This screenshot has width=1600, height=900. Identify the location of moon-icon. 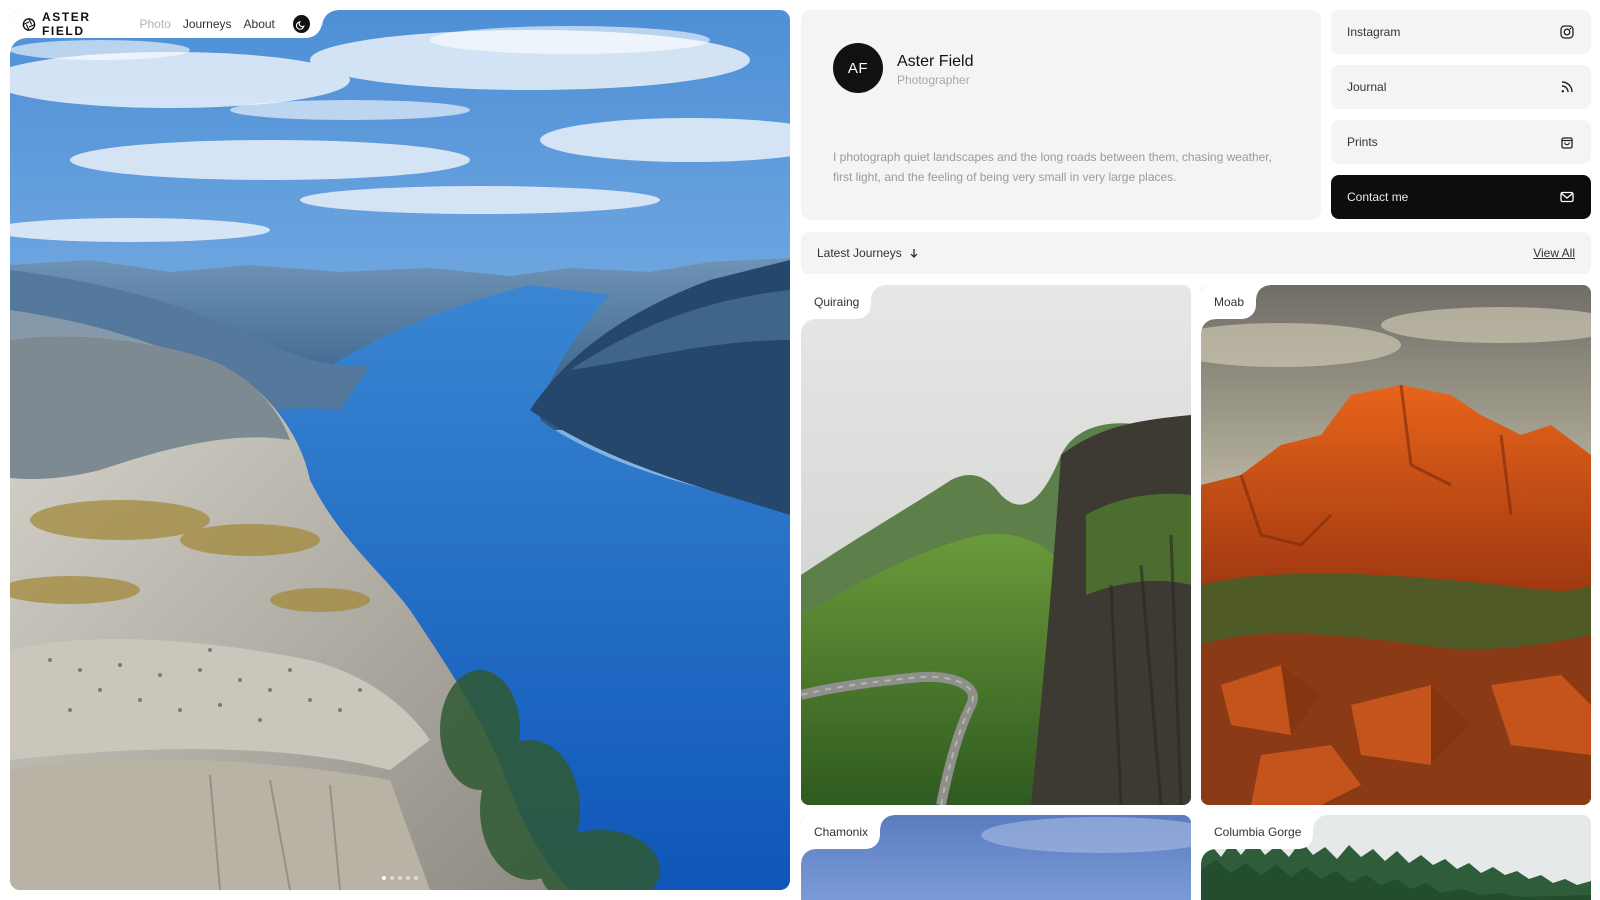
(300, 25).